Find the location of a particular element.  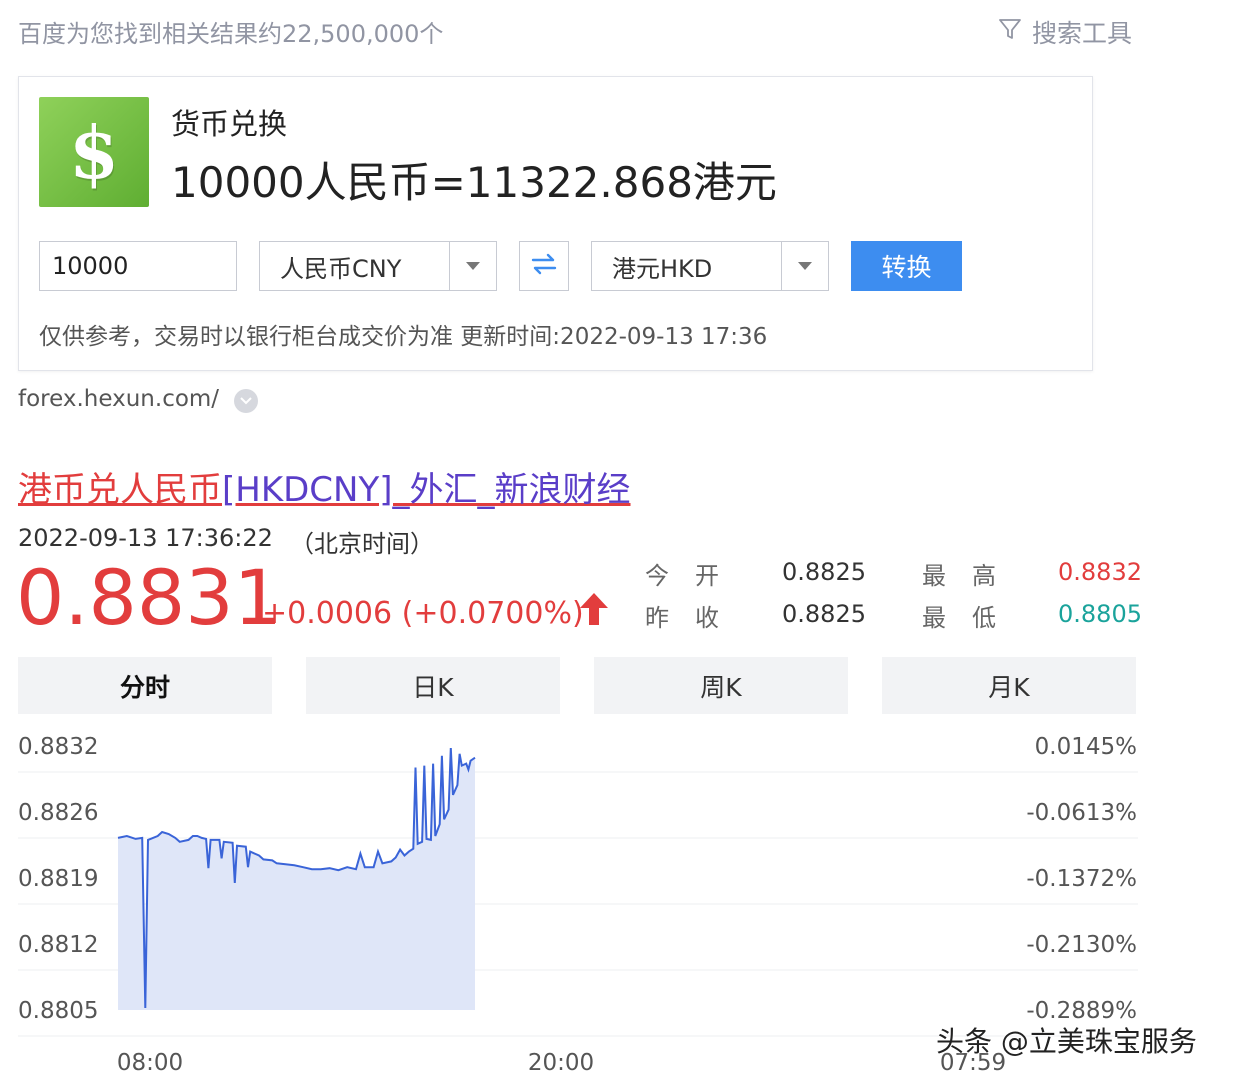

price-change: +0.0006 (+0.0700%) is located at coordinates (423, 613).